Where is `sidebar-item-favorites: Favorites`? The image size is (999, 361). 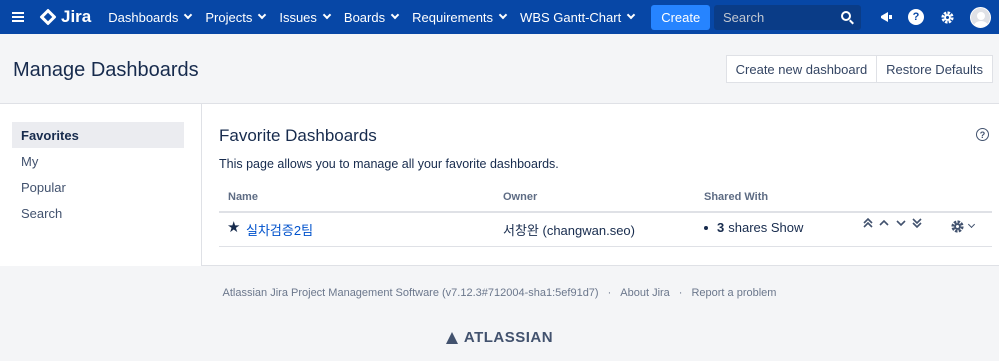
sidebar-item-favorites: Favorites is located at coordinates (98, 135).